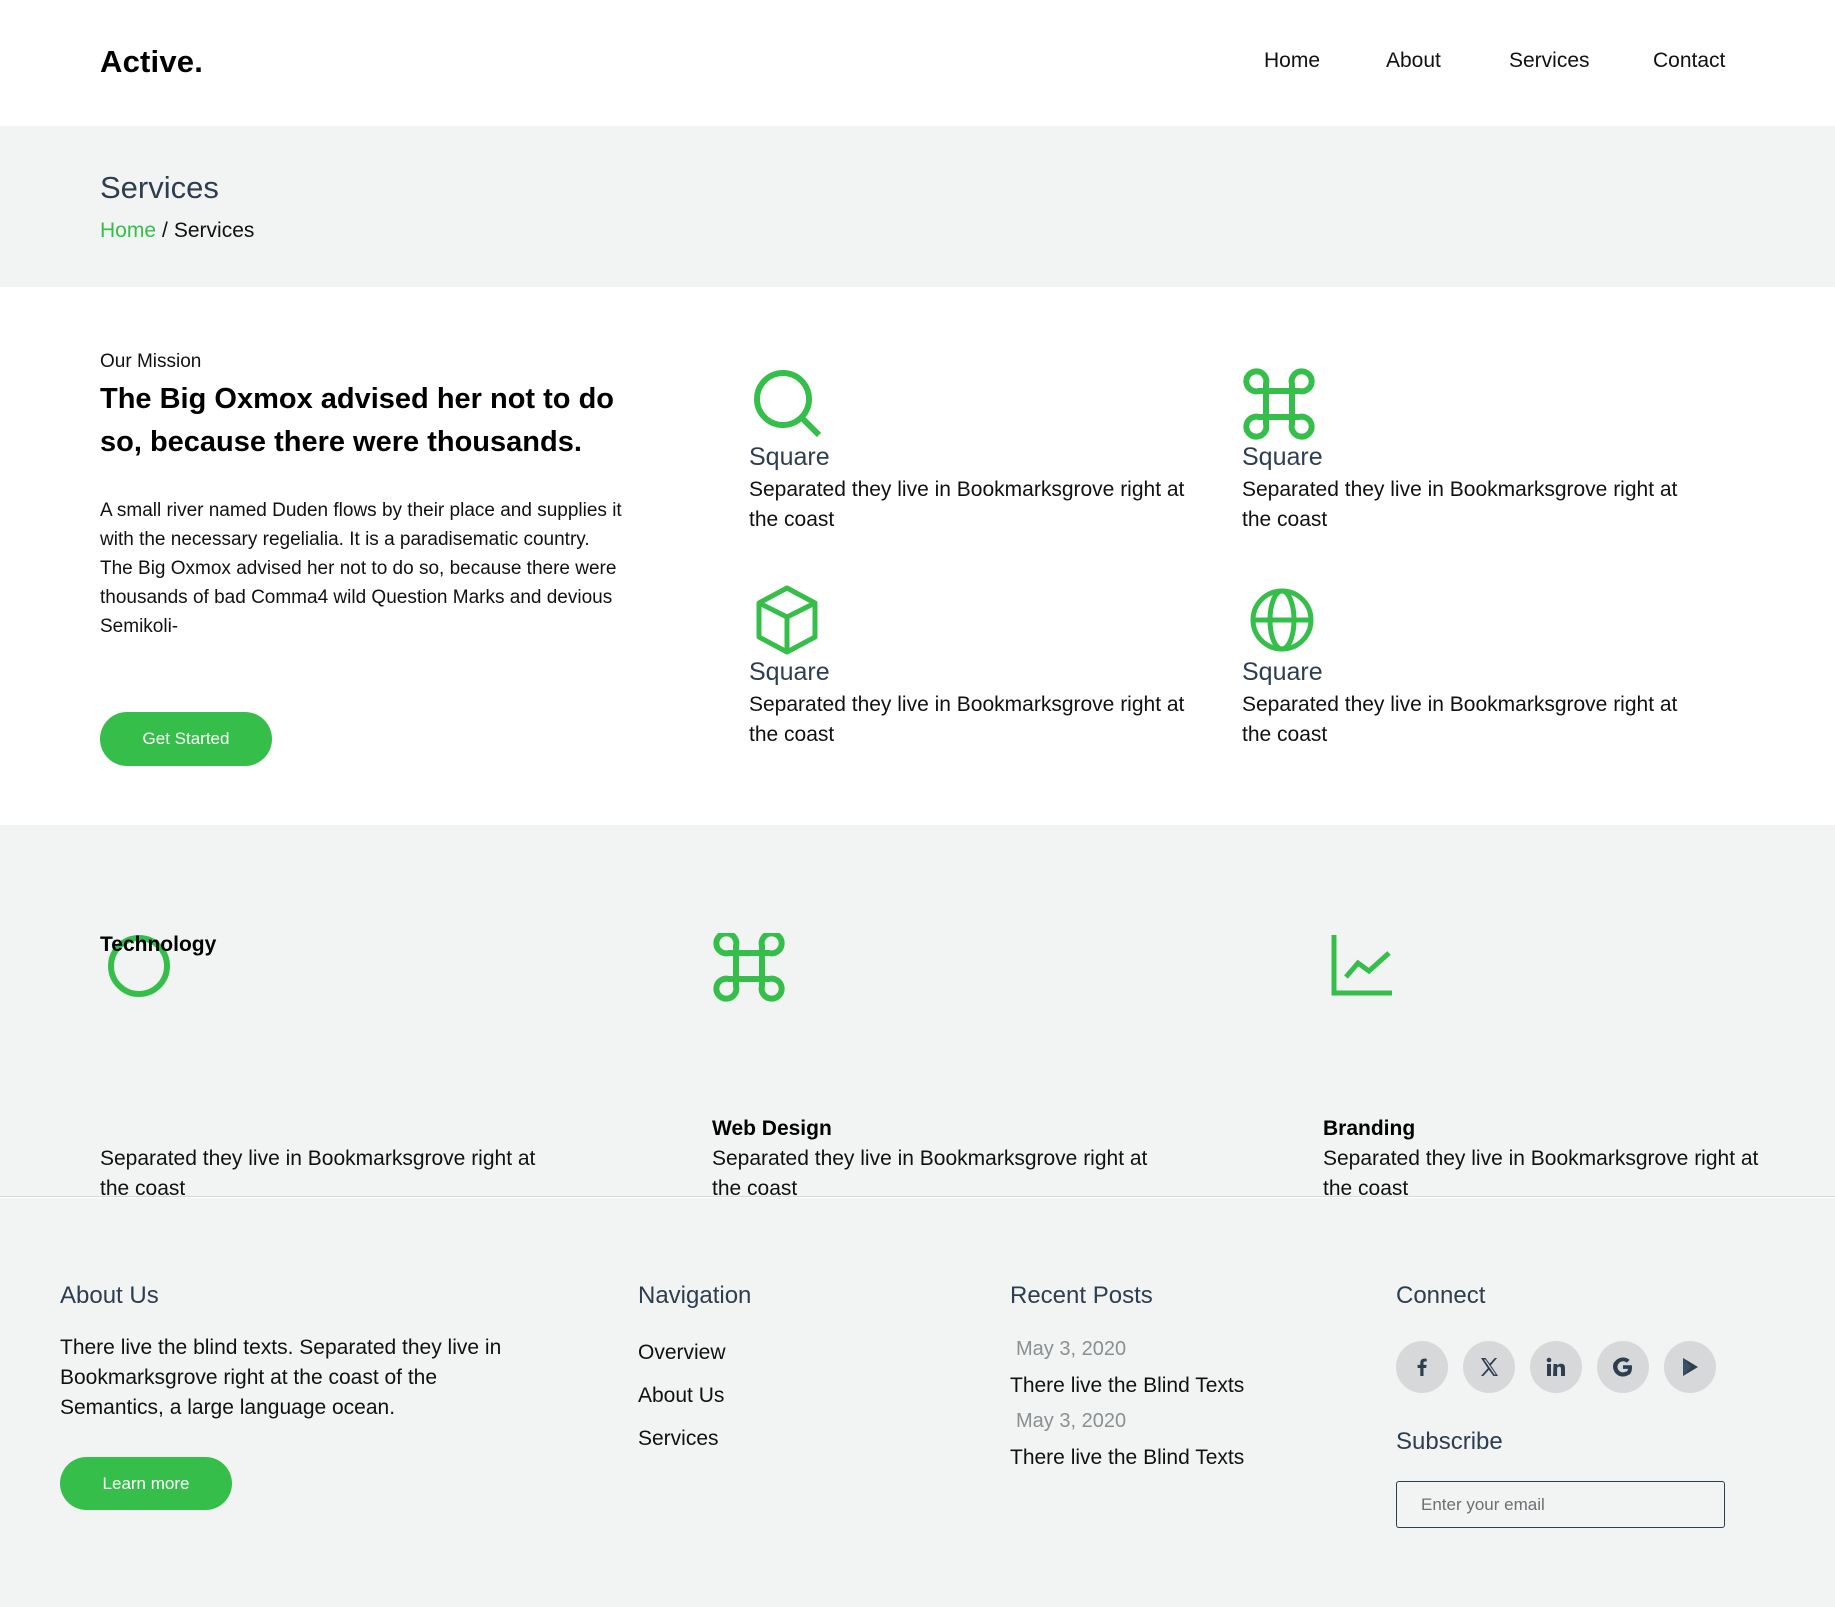 Image resolution: width=1835 pixels, height=1607 pixels. Describe the element at coordinates (146, 1483) in the screenshot. I see `learn-more-button: Learn more` at that location.